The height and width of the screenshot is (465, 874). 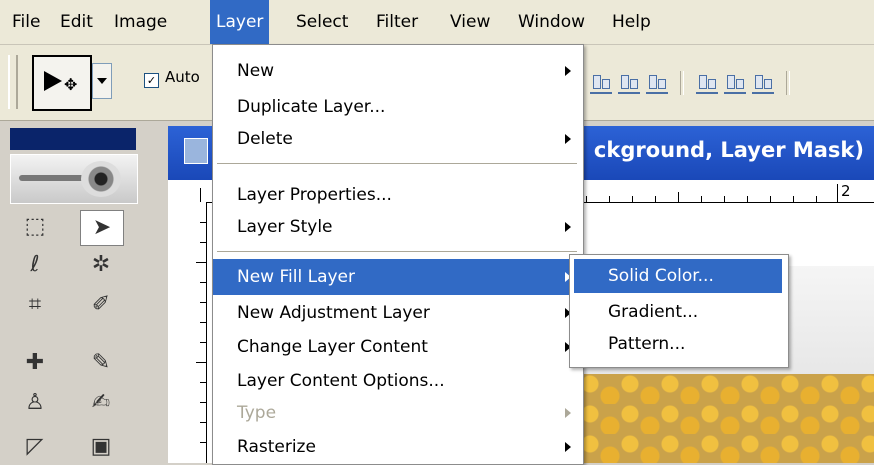 What do you see at coordinates (398, 313) in the screenshot?
I see `menu-item-new-adjustment-layer: New Adjustment Layer` at bounding box center [398, 313].